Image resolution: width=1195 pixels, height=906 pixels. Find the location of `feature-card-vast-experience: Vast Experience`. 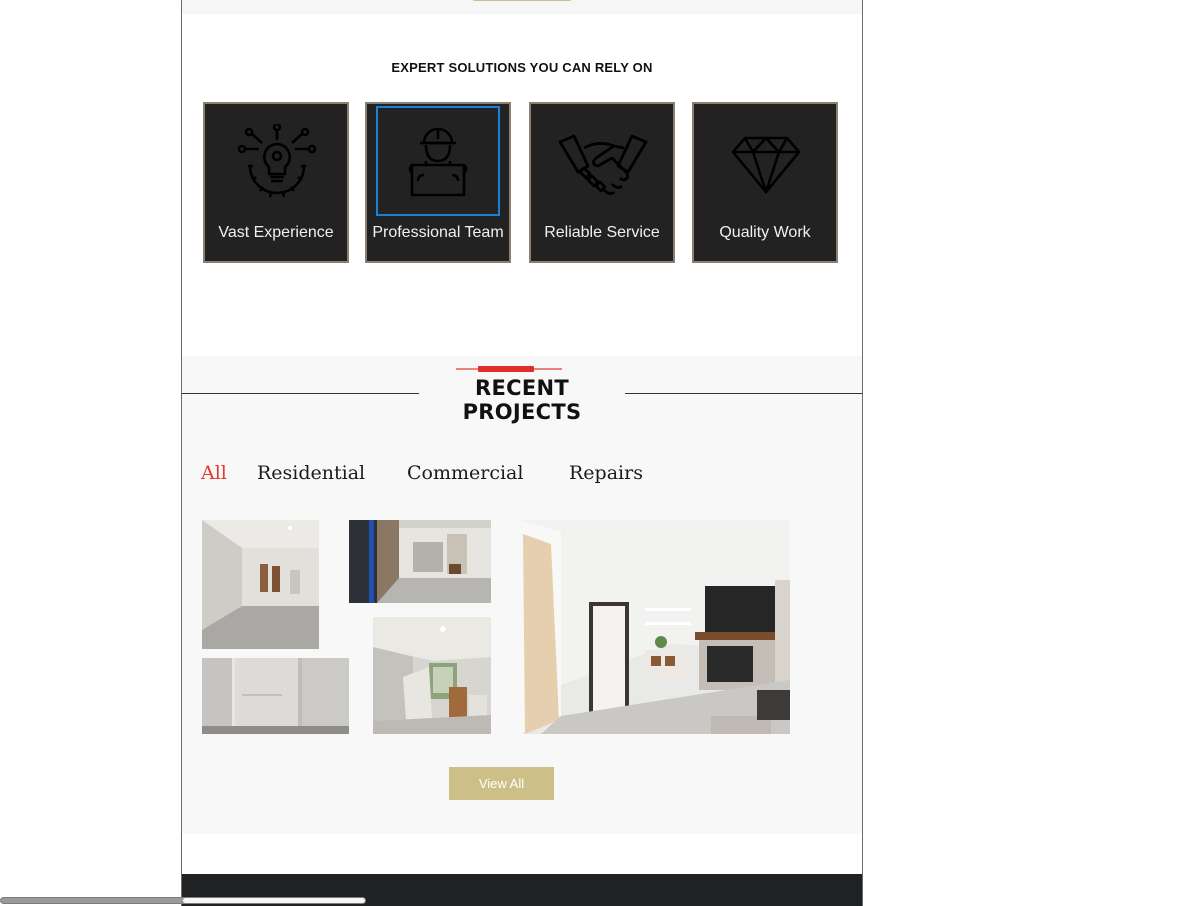

feature-card-vast-experience: Vast Experience is located at coordinates (276, 182).